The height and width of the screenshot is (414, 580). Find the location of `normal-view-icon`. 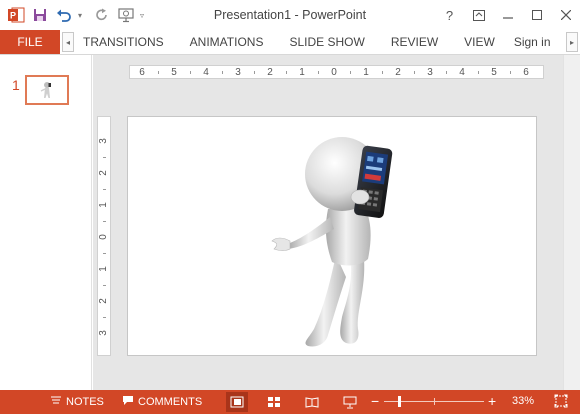

normal-view-icon is located at coordinates (237, 402).